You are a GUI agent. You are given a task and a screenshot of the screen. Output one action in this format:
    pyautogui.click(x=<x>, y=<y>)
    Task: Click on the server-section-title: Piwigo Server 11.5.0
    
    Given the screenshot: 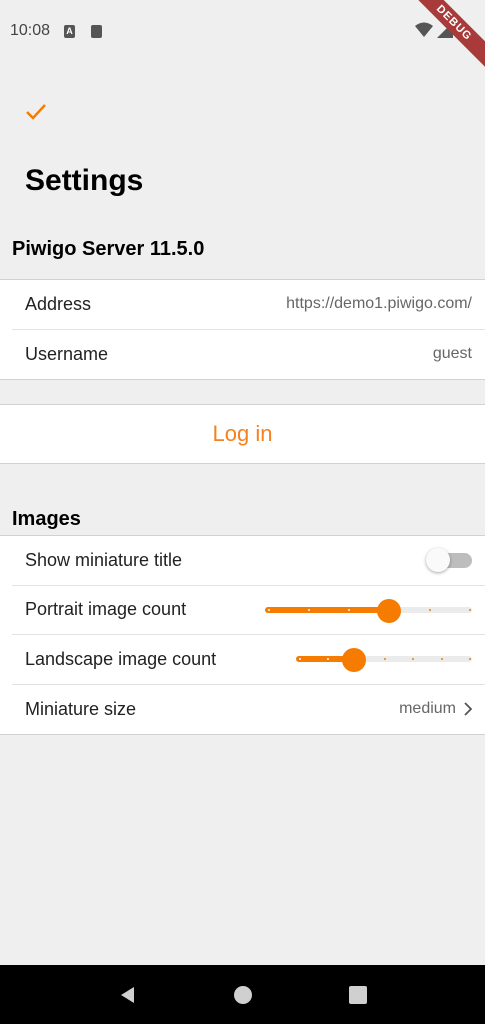 What is the action you would take?
    pyautogui.click(x=108, y=249)
    